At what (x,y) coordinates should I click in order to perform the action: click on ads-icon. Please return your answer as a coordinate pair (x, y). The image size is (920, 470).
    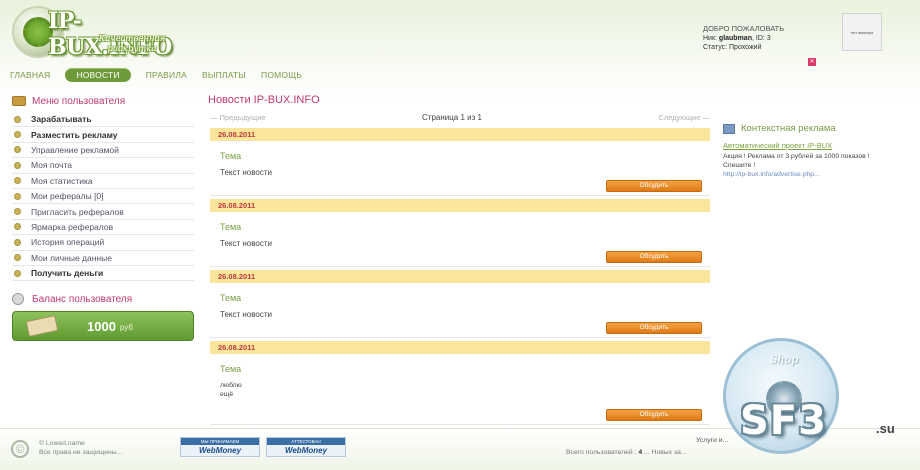
    Looking at the image, I should click on (729, 128).